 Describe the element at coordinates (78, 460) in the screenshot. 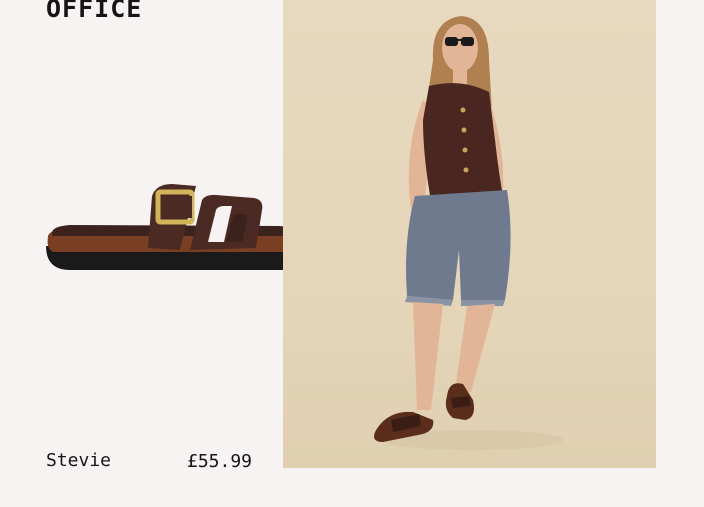

I see `product-name: Stevie` at that location.